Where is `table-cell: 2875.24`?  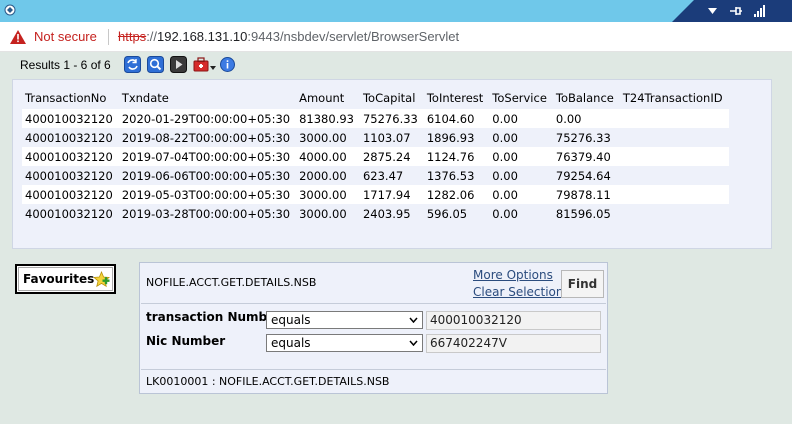
table-cell: 2875.24 is located at coordinates (391, 156).